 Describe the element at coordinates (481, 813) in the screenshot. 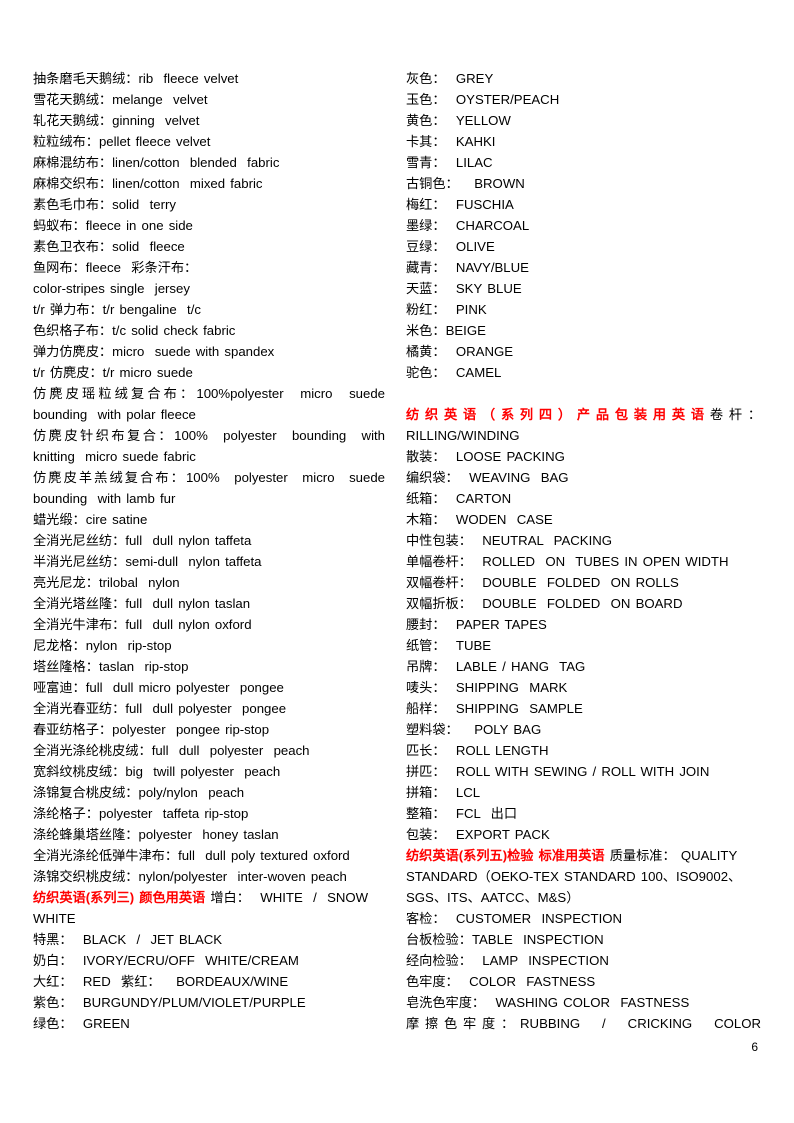

I see `term-english: FCL 出口` at that location.